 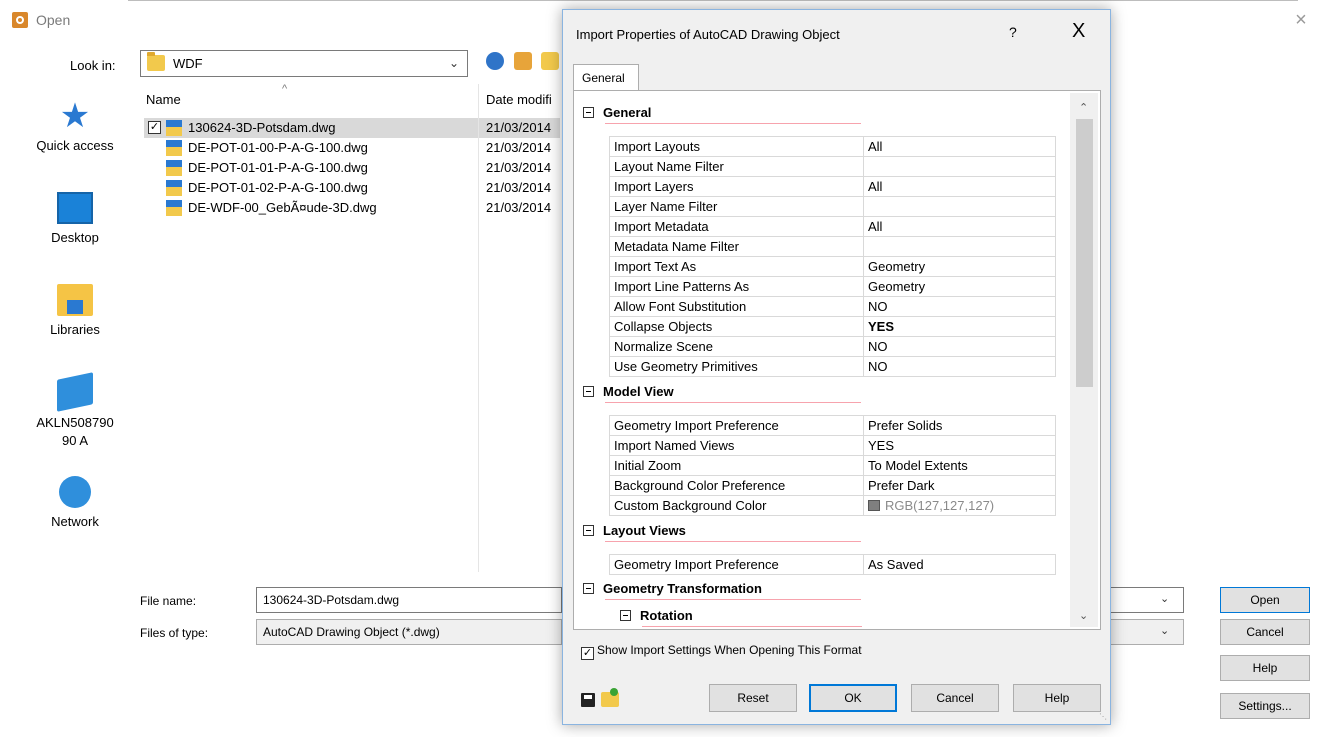 What do you see at coordinates (409, 632) in the screenshot?
I see `files-of-type-select: AutoCAD Drawing Object (*.dwg)` at bounding box center [409, 632].